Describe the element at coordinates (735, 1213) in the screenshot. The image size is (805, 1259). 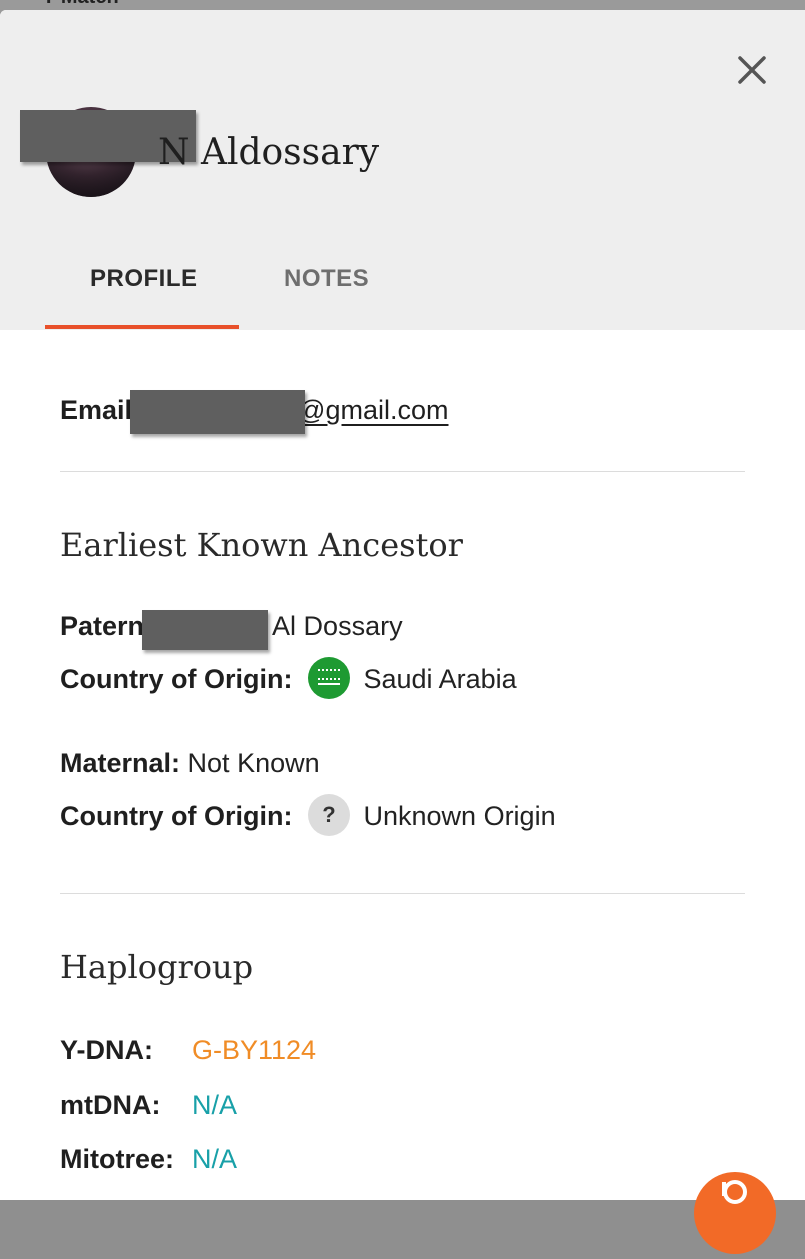
I see `chat-fab-button` at that location.